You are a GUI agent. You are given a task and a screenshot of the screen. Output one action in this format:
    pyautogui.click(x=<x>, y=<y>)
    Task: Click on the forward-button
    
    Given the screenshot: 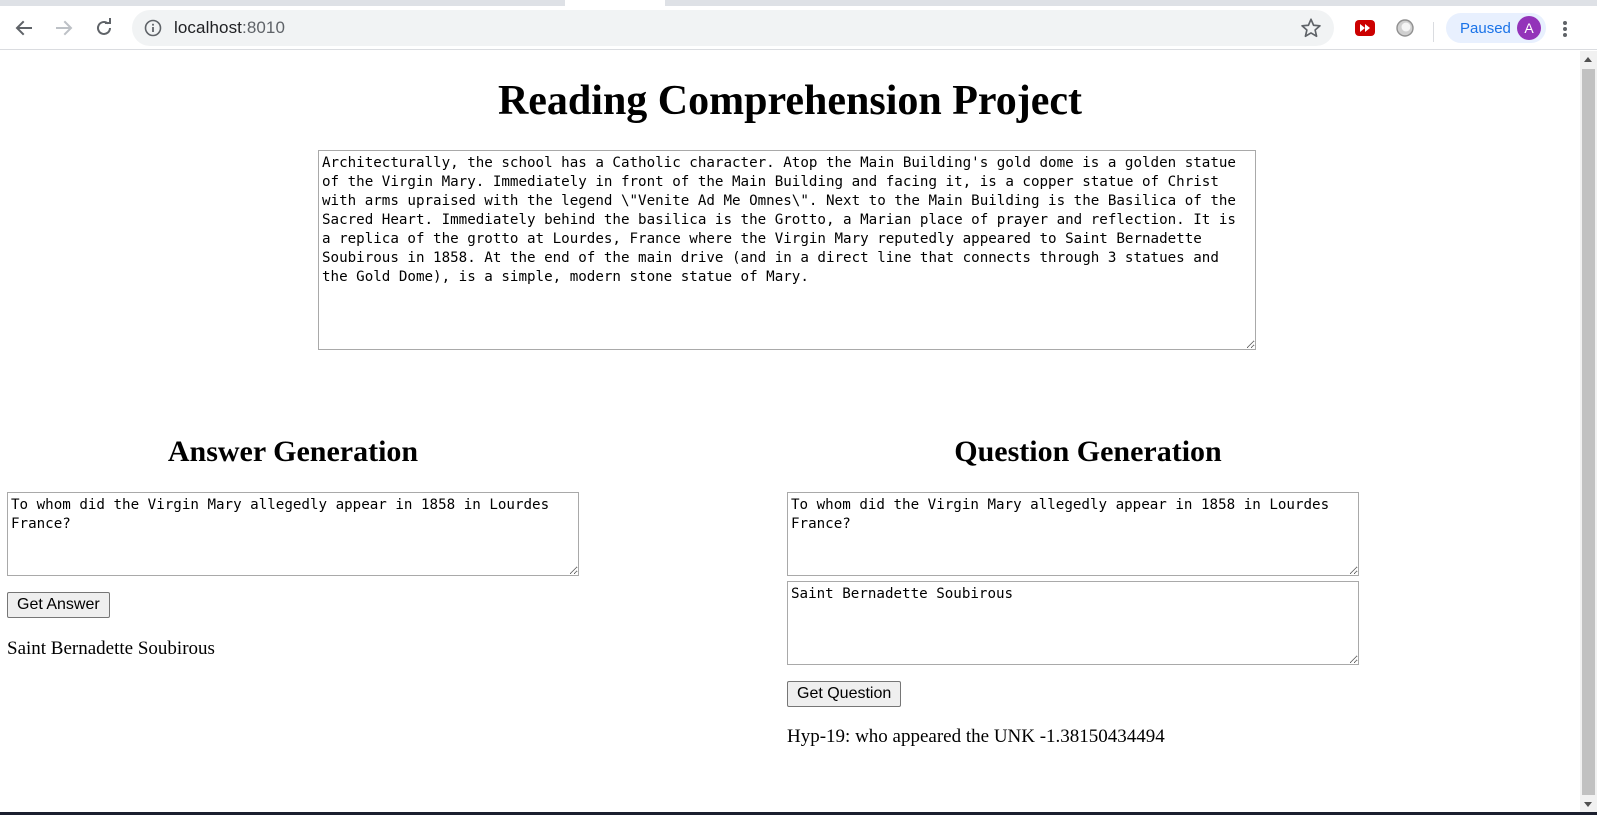 What is the action you would take?
    pyautogui.click(x=64, y=28)
    